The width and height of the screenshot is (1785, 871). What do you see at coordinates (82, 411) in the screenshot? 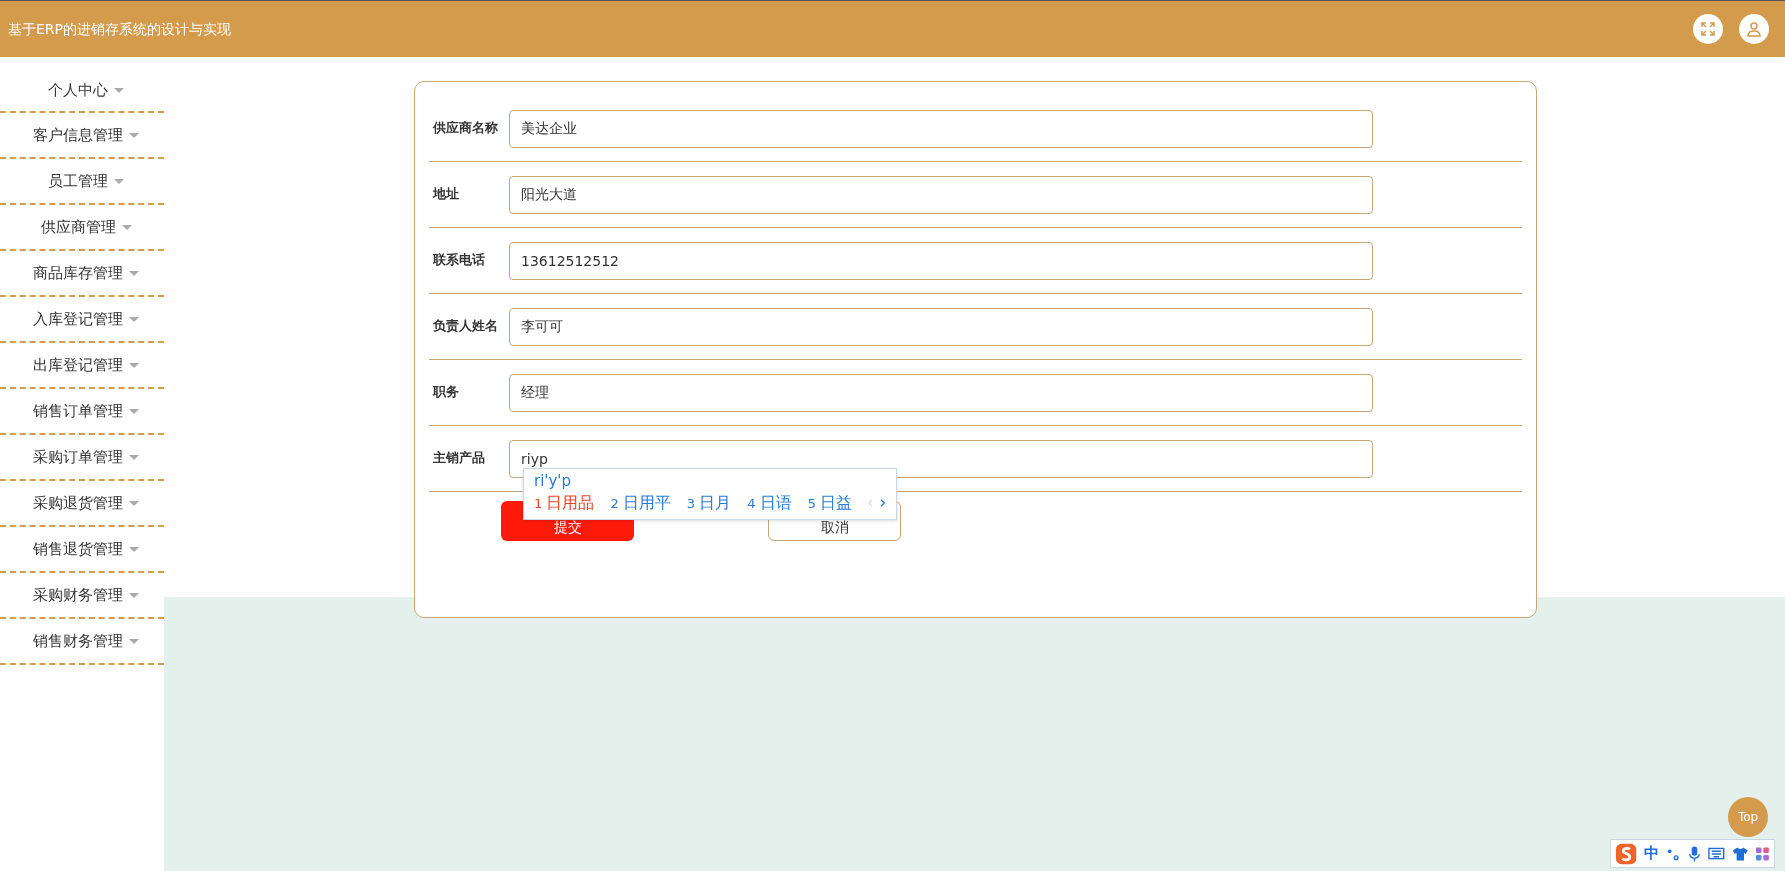
I see `sidebar-item: 销售订单管理` at bounding box center [82, 411].